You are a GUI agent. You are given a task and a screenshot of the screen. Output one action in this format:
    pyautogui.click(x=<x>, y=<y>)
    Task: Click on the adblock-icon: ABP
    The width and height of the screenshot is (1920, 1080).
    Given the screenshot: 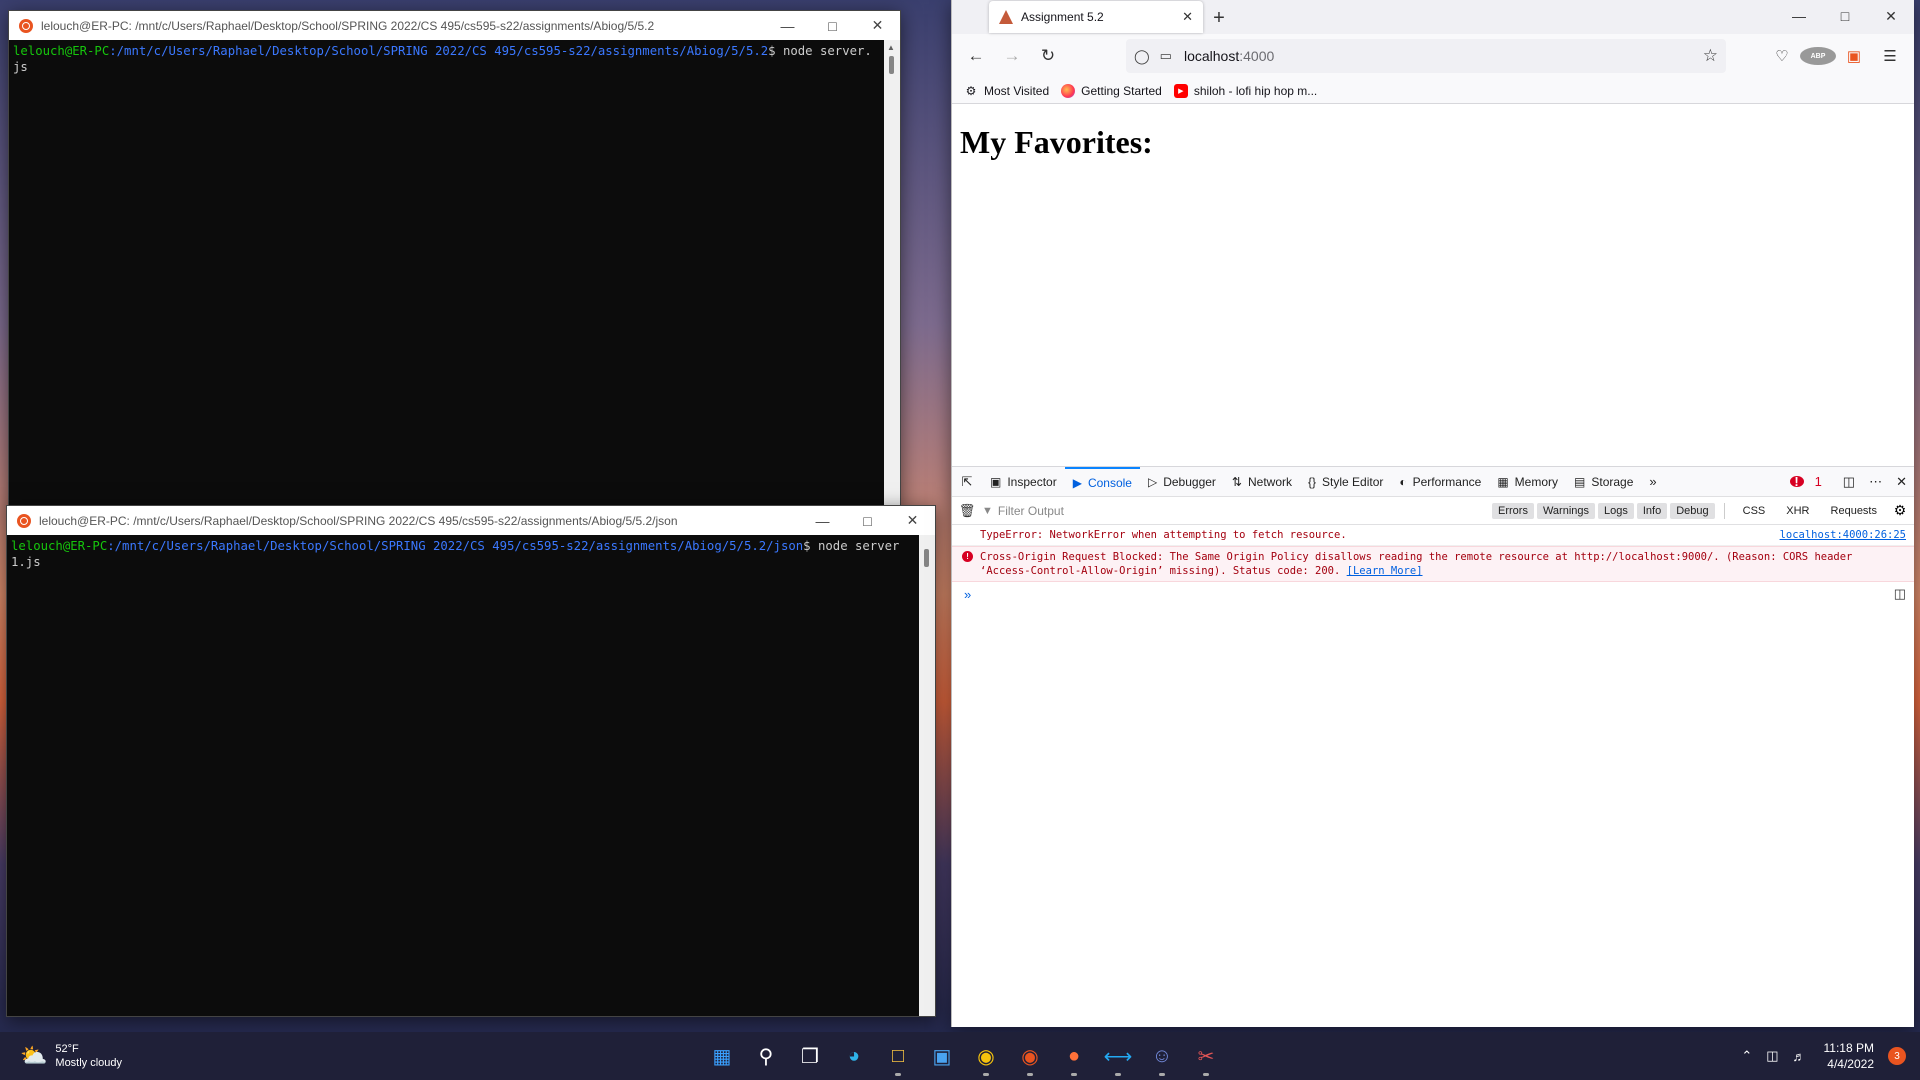 What is the action you would take?
    pyautogui.click(x=1818, y=56)
    